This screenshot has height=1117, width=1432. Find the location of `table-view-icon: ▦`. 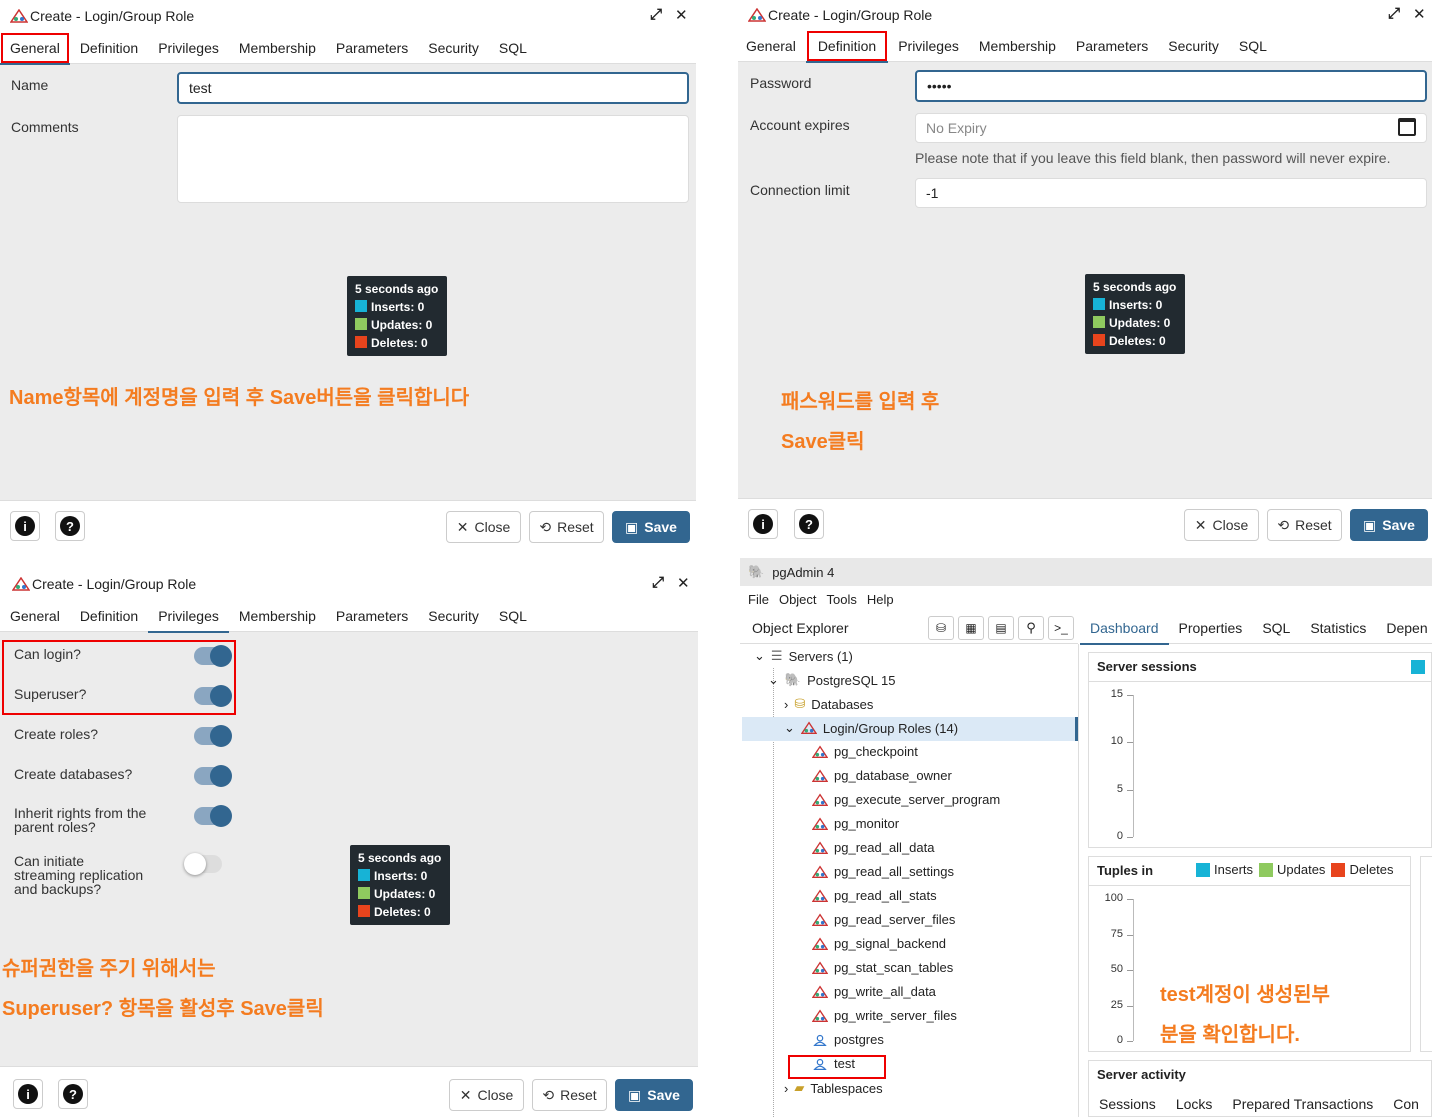

table-view-icon: ▦ is located at coordinates (971, 628).